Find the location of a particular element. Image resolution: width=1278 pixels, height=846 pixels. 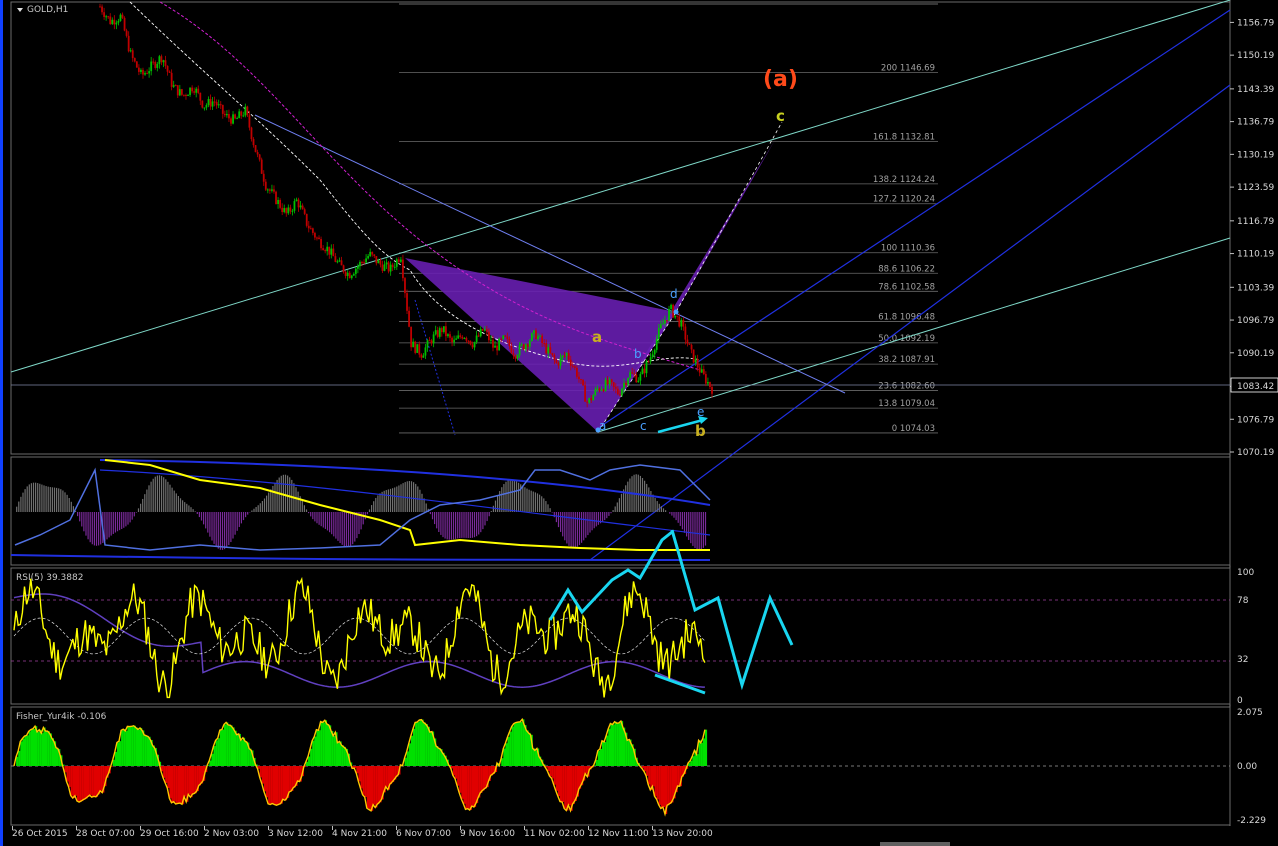

time-tick-label: 6 Nov 07:00 is located at coordinates (423, 834).